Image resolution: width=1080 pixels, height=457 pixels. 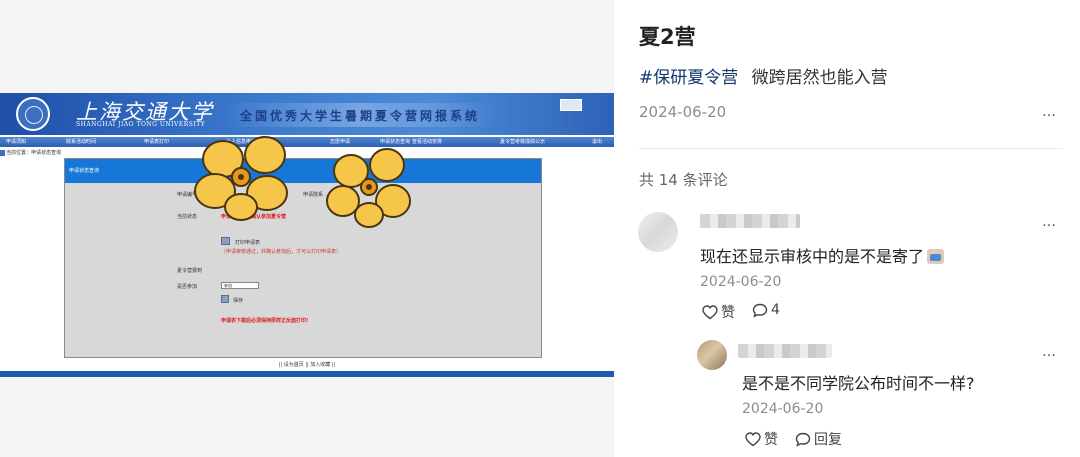 What do you see at coordinates (597, 142) in the screenshot?
I see `nav-item: 退出` at bounding box center [597, 142].